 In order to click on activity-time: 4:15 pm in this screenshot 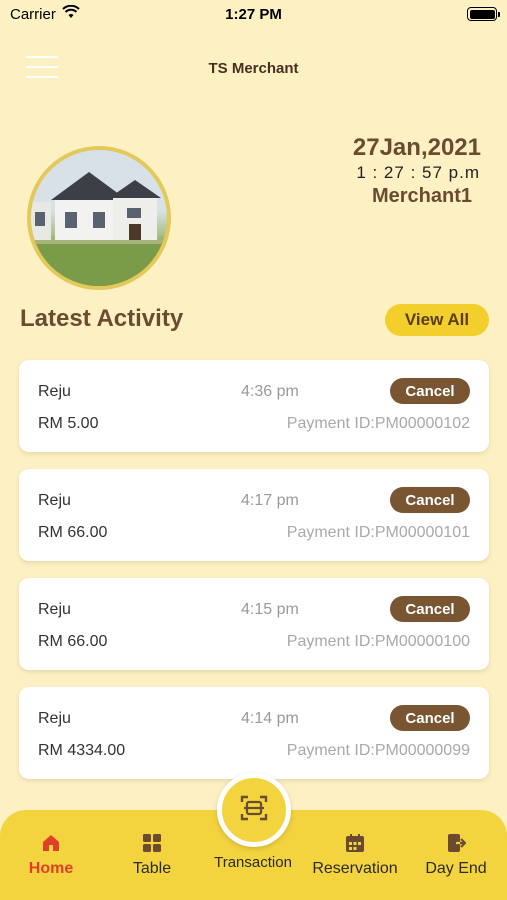, I will do `click(270, 609)`.